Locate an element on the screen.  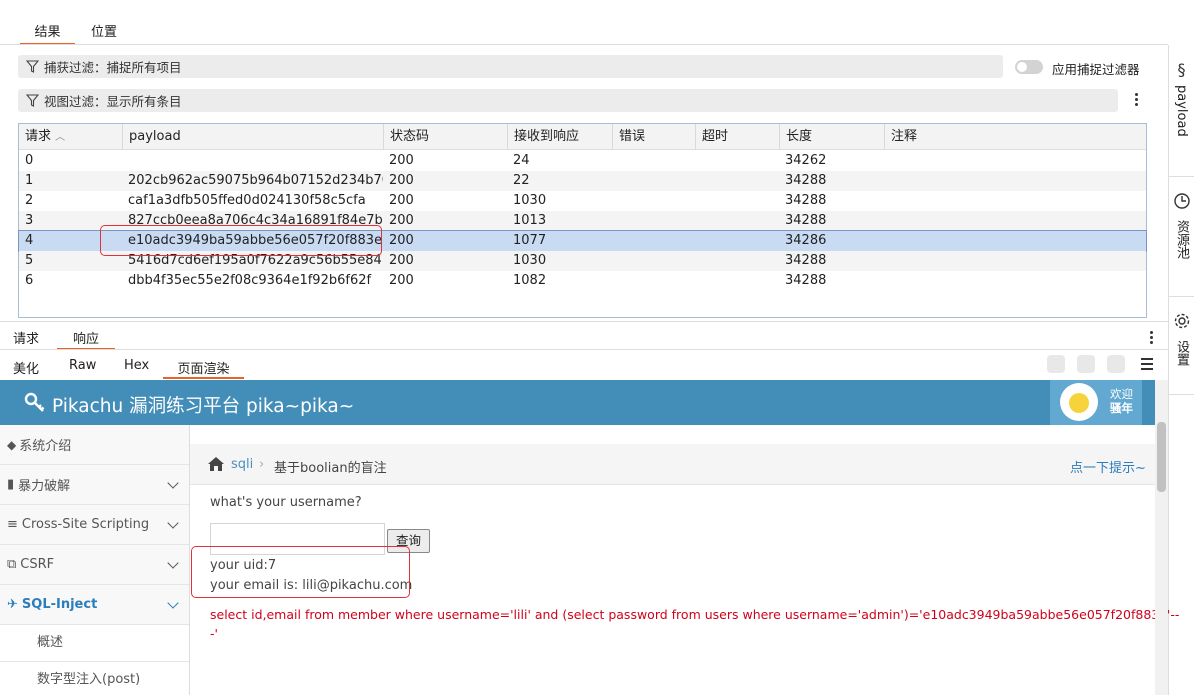
view-filter-bar: 视图过滤：显示所有条目 is located at coordinates (568, 100).